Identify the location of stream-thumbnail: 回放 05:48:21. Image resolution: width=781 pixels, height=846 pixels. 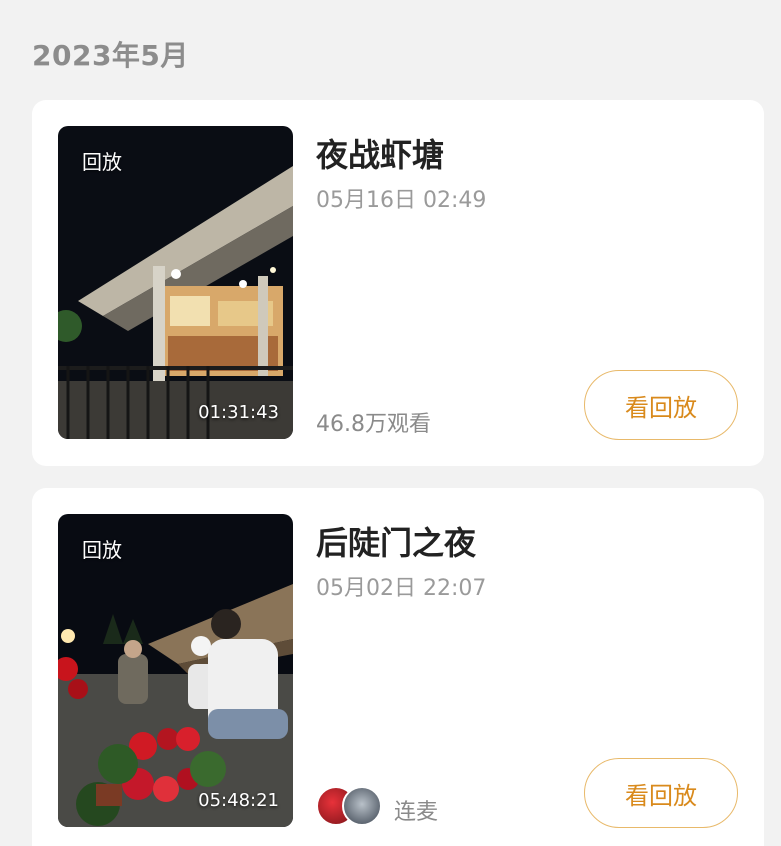
(175, 670).